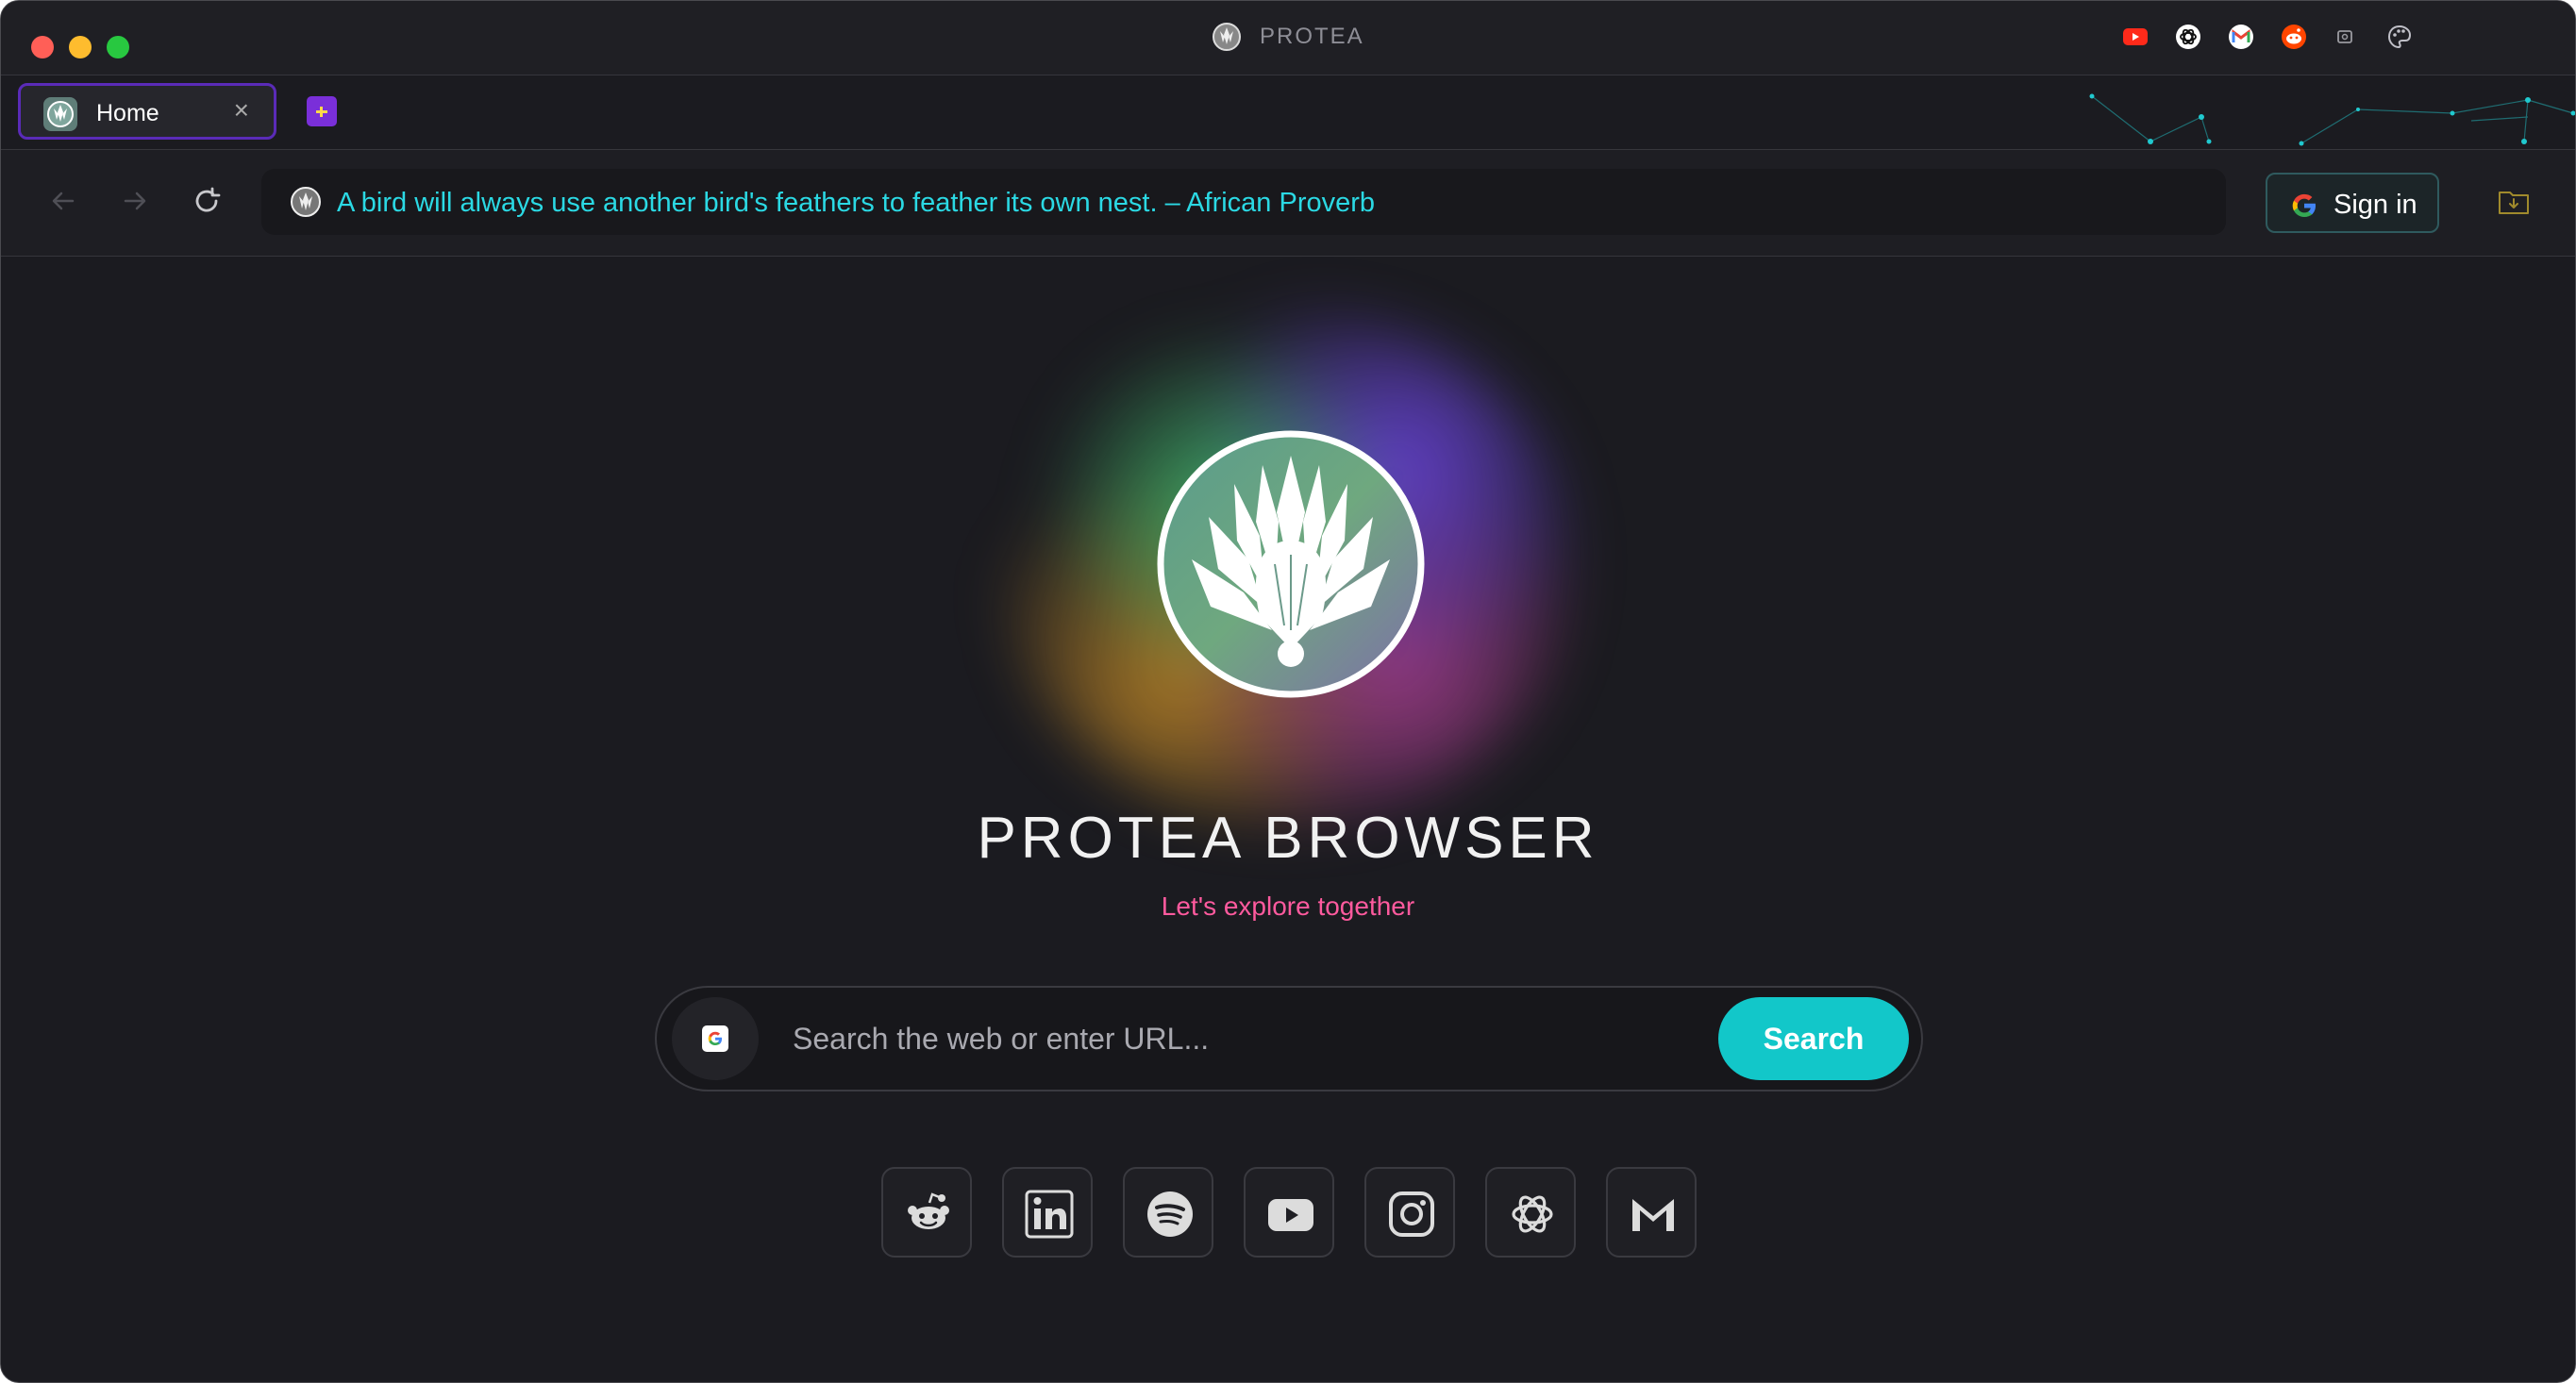  What do you see at coordinates (2514, 202) in the screenshot?
I see `download-folder-icon` at bounding box center [2514, 202].